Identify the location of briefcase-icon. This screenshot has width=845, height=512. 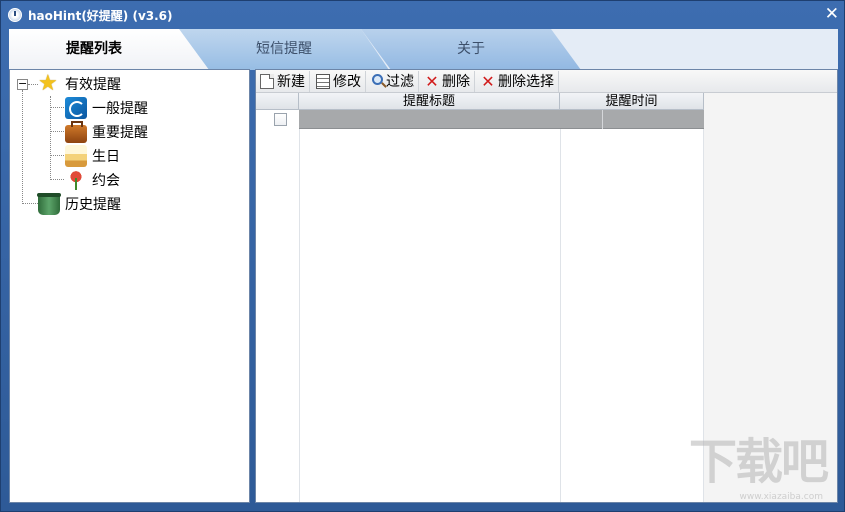
(76, 132).